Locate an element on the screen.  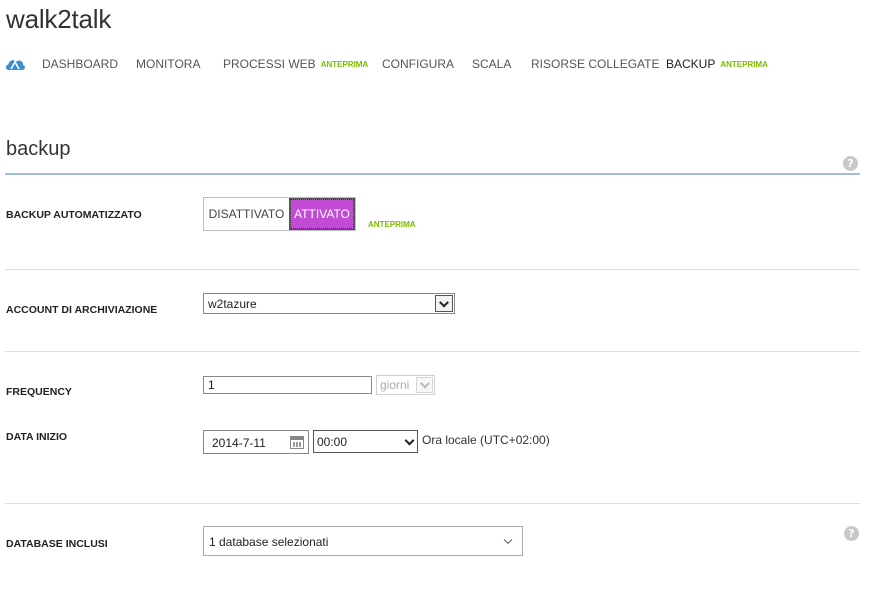
start-time-value: 00:00 is located at coordinates (332, 442).